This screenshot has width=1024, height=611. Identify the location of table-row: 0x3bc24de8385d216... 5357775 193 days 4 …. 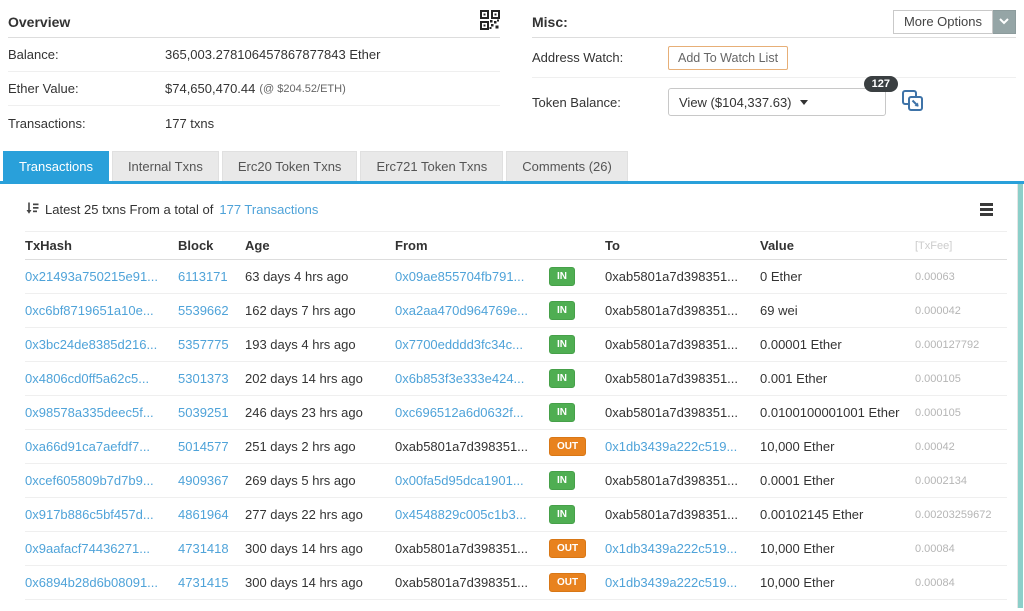
(516, 345).